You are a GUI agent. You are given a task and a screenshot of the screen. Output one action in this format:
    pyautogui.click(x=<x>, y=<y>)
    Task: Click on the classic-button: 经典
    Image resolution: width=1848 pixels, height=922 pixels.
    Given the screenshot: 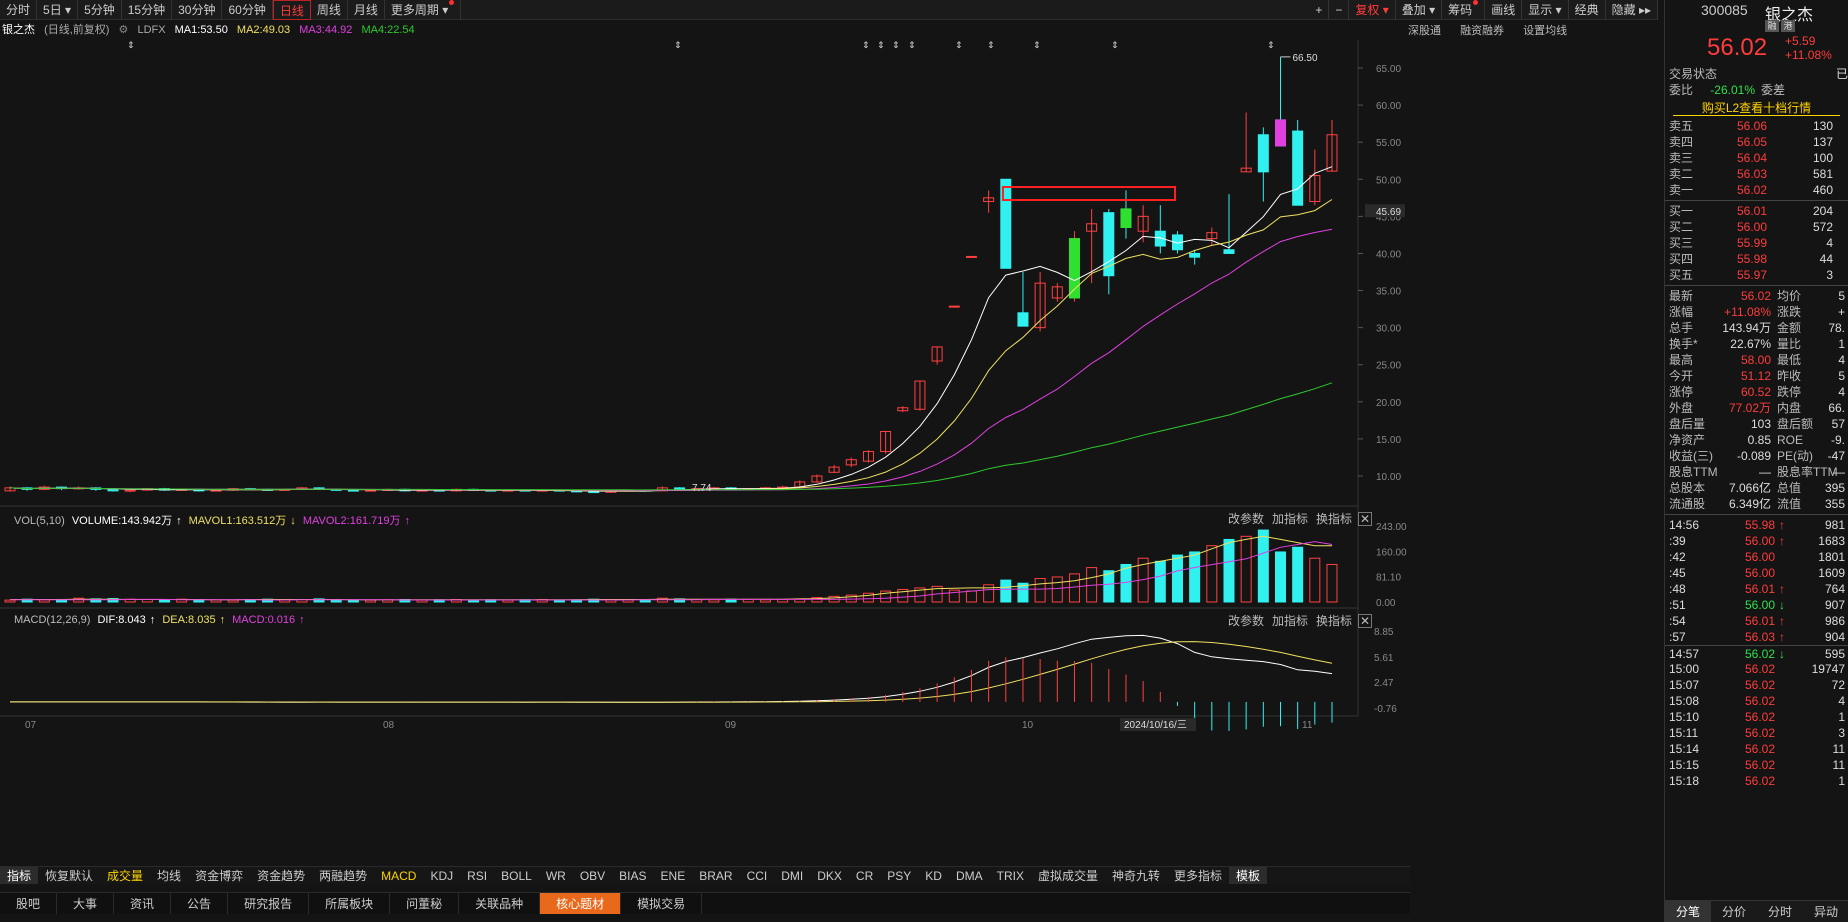 What is the action you would take?
    pyautogui.click(x=1587, y=10)
    